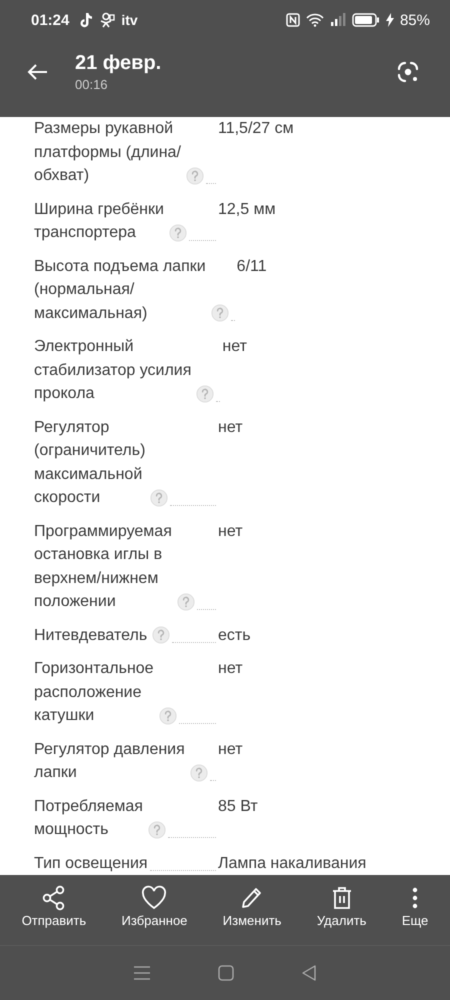 The image size is (450, 1000). What do you see at coordinates (129, 20) in the screenshot?
I see `app-label: itv` at bounding box center [129, 20].